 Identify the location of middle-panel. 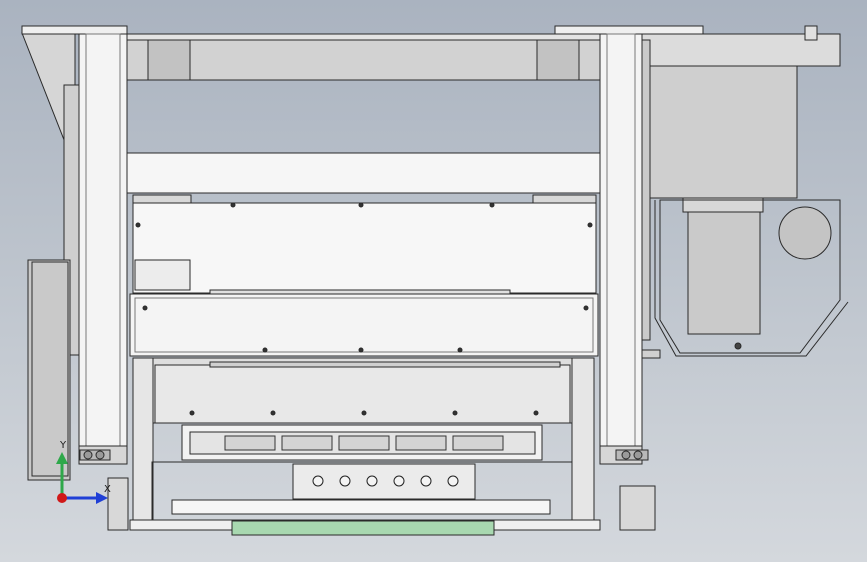
(364, 325).